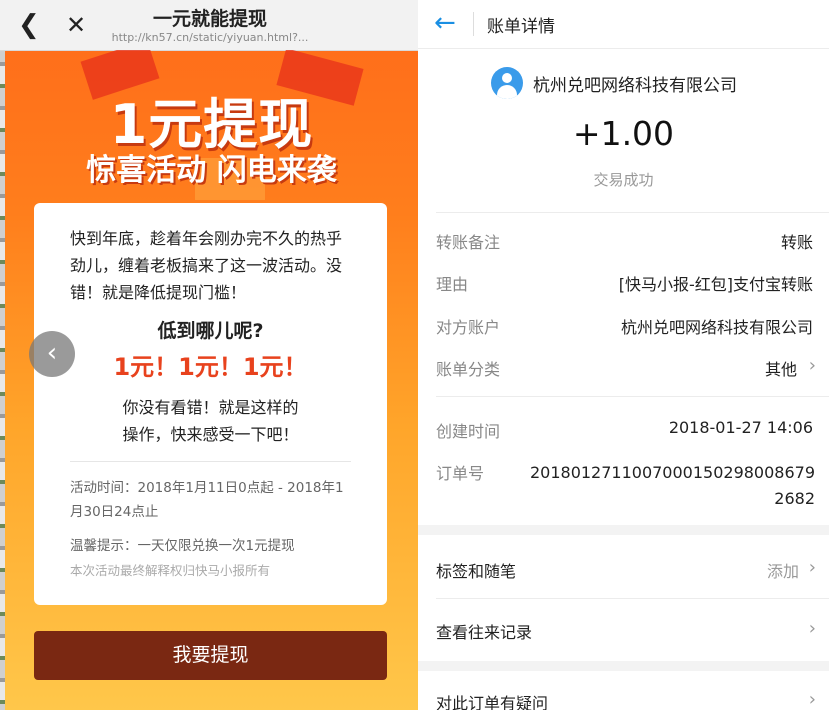 This screenshot has height=710, width=829. I want to click on bill-title: 账单详情, so click(521, 27).